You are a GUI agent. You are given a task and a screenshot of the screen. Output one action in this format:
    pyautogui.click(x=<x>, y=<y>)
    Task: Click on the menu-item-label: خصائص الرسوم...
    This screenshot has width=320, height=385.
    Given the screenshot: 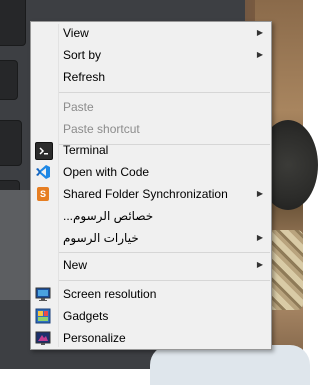 What is the action you would take?
    pyautogui.click(x=108, y=216)
    